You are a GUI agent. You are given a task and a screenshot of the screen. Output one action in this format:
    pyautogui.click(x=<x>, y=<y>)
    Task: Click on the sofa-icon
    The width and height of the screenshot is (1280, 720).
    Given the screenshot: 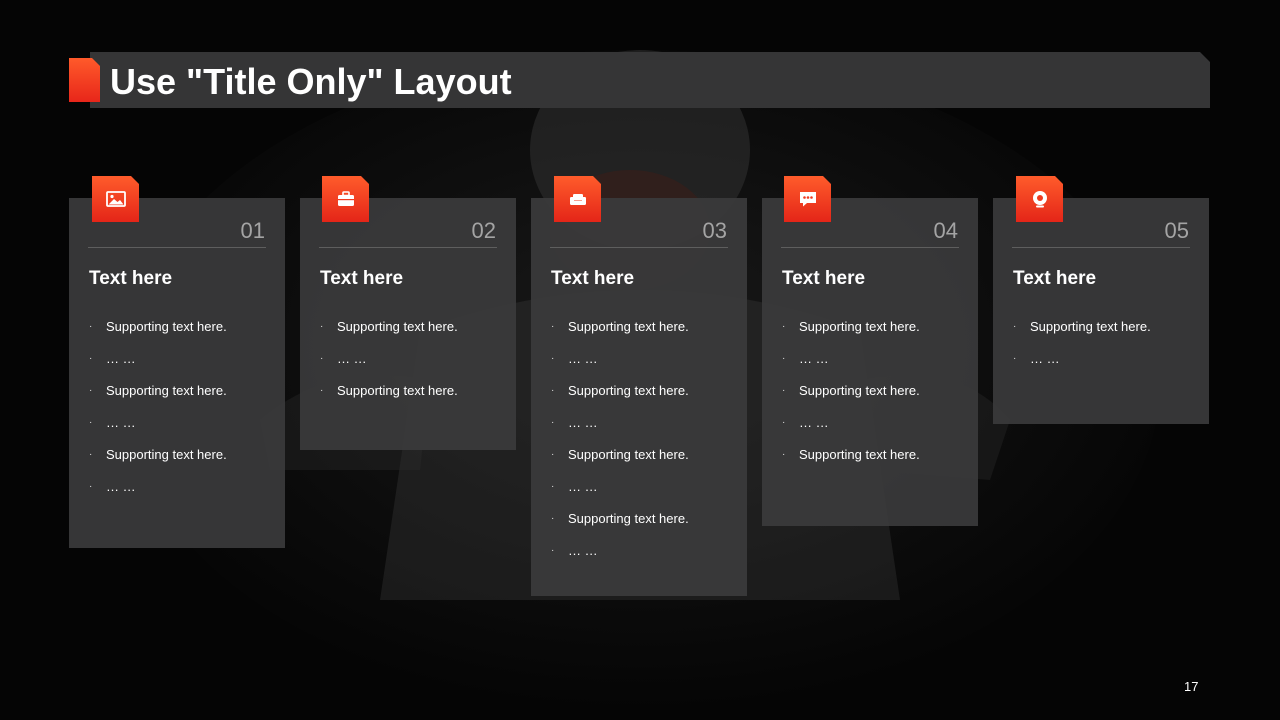 What is the action you would take?
    pyautogui.click(x=577, y=199)
    